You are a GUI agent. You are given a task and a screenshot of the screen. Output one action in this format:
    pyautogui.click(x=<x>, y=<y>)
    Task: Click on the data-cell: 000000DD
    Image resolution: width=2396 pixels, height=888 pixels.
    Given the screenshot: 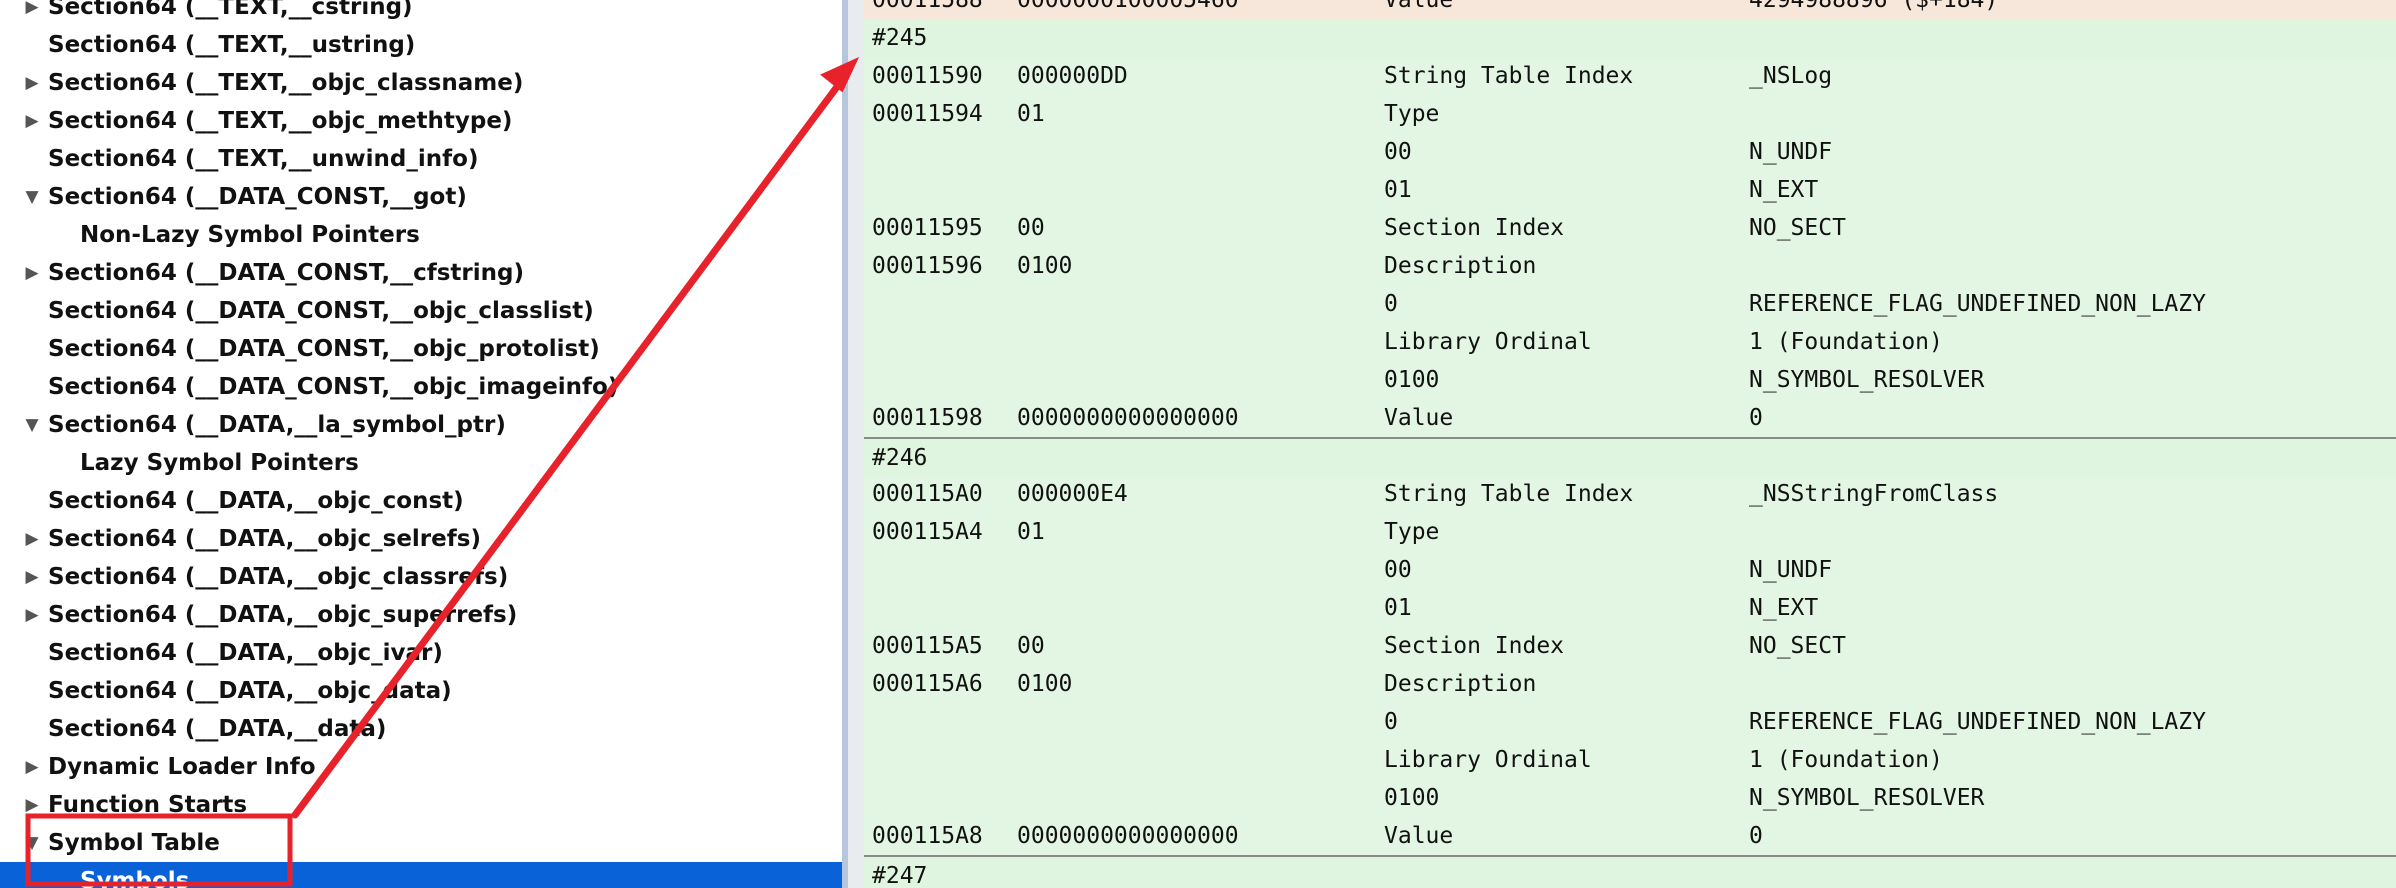 What is the action you would take?
    pyautogui.click(x=1072, y=76)
    